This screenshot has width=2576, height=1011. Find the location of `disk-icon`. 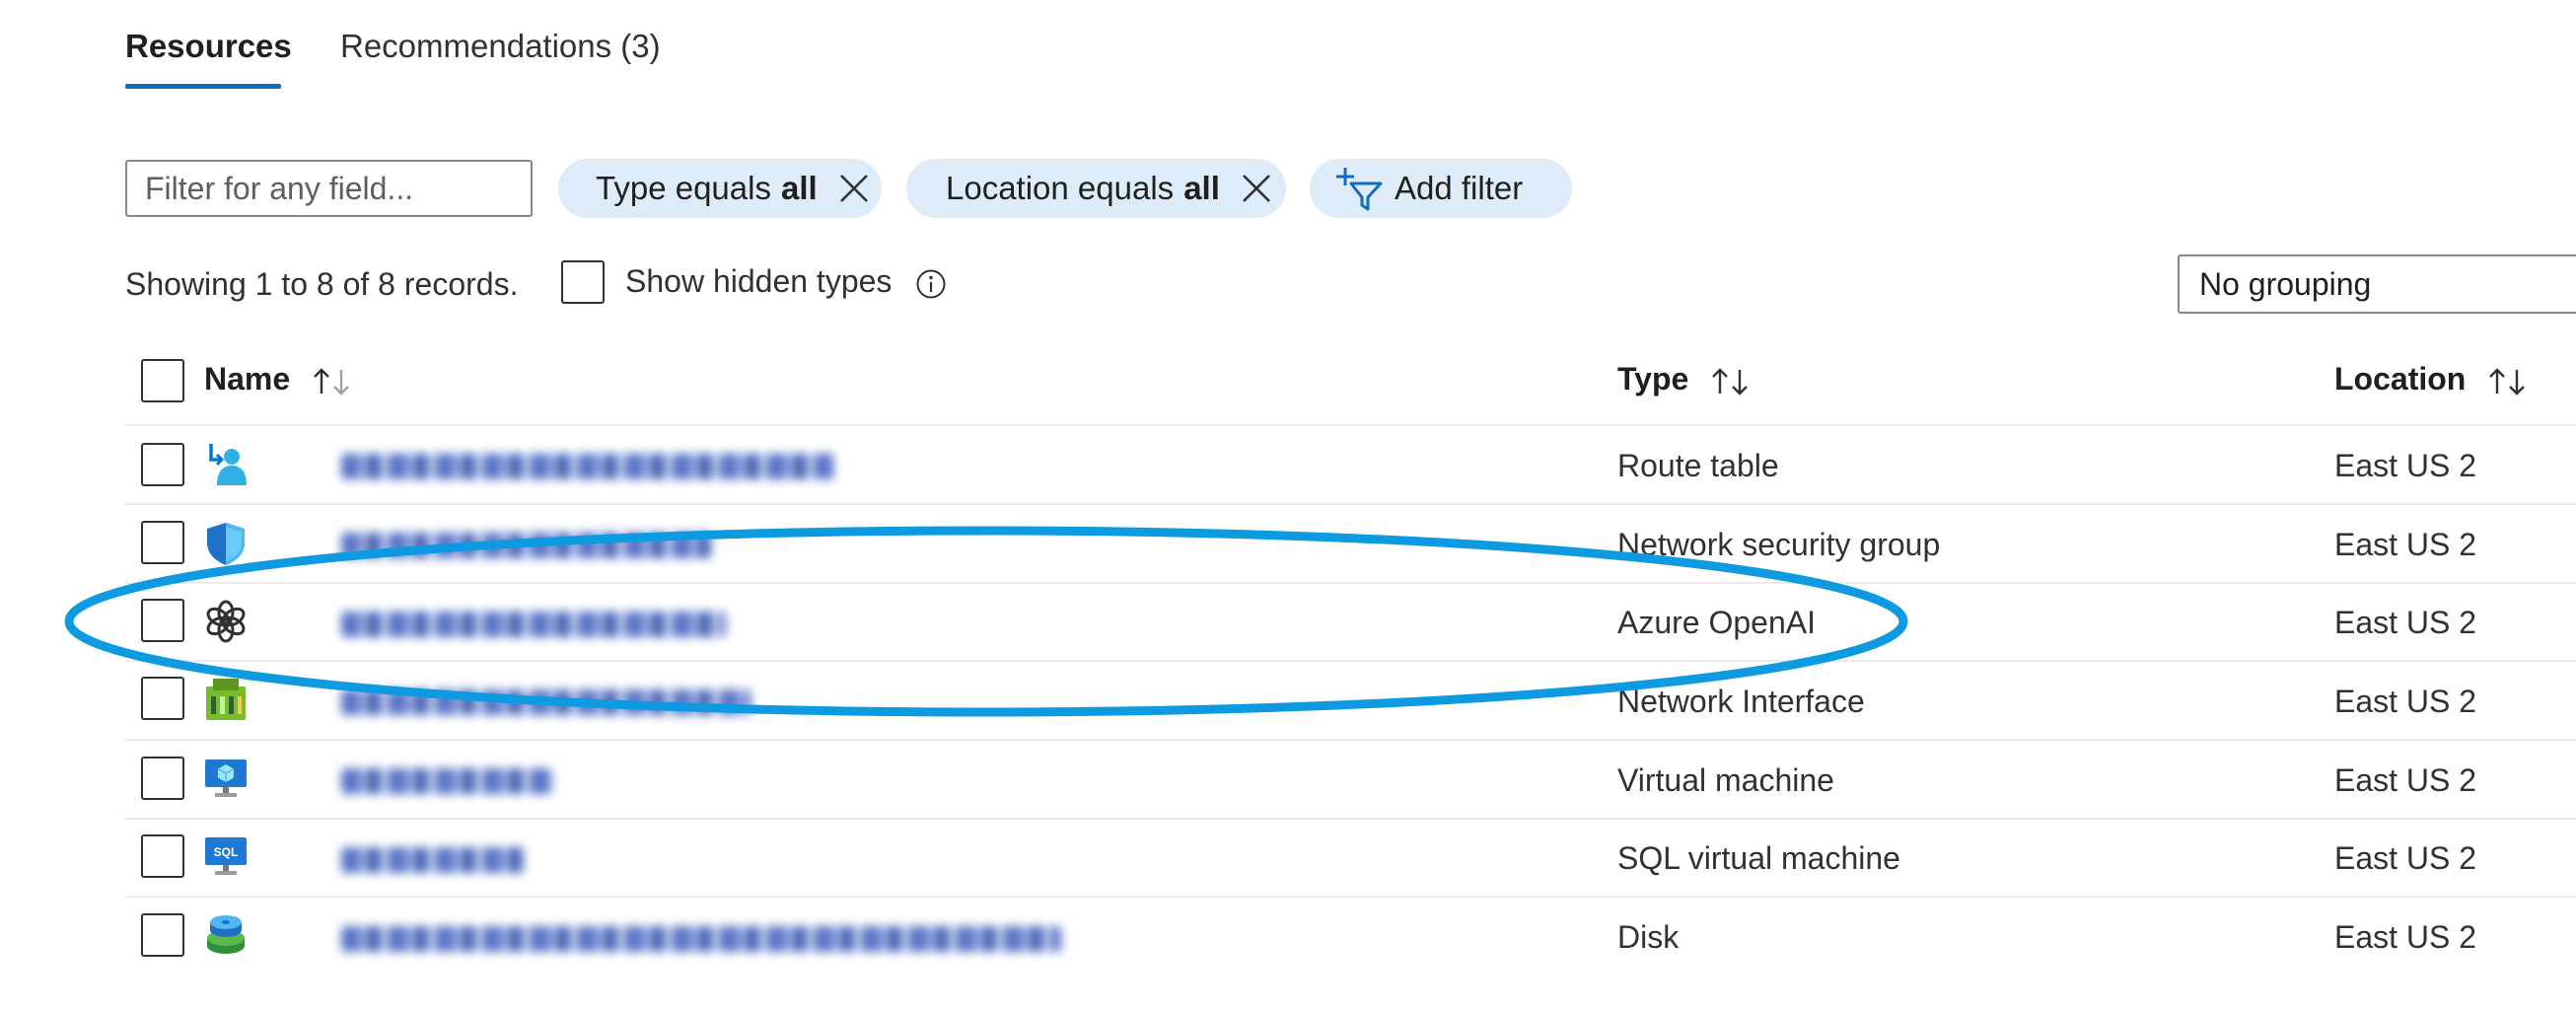

disk-icon is located at coordinates (226, 934).